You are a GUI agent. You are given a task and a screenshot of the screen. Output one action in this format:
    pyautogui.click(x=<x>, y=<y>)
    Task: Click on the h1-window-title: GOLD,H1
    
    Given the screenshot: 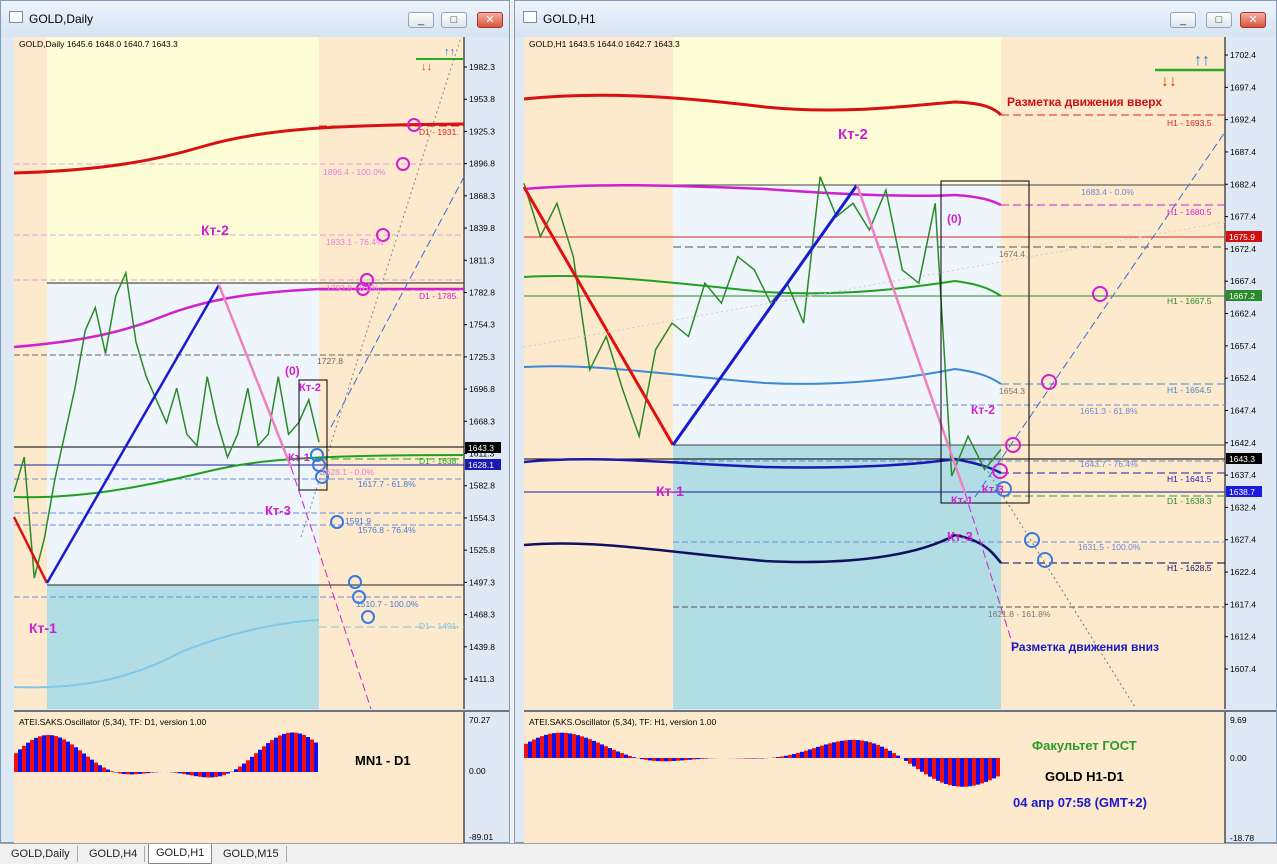 What is the action you would take?
    pyautogui.click(x=569, y=19)
    